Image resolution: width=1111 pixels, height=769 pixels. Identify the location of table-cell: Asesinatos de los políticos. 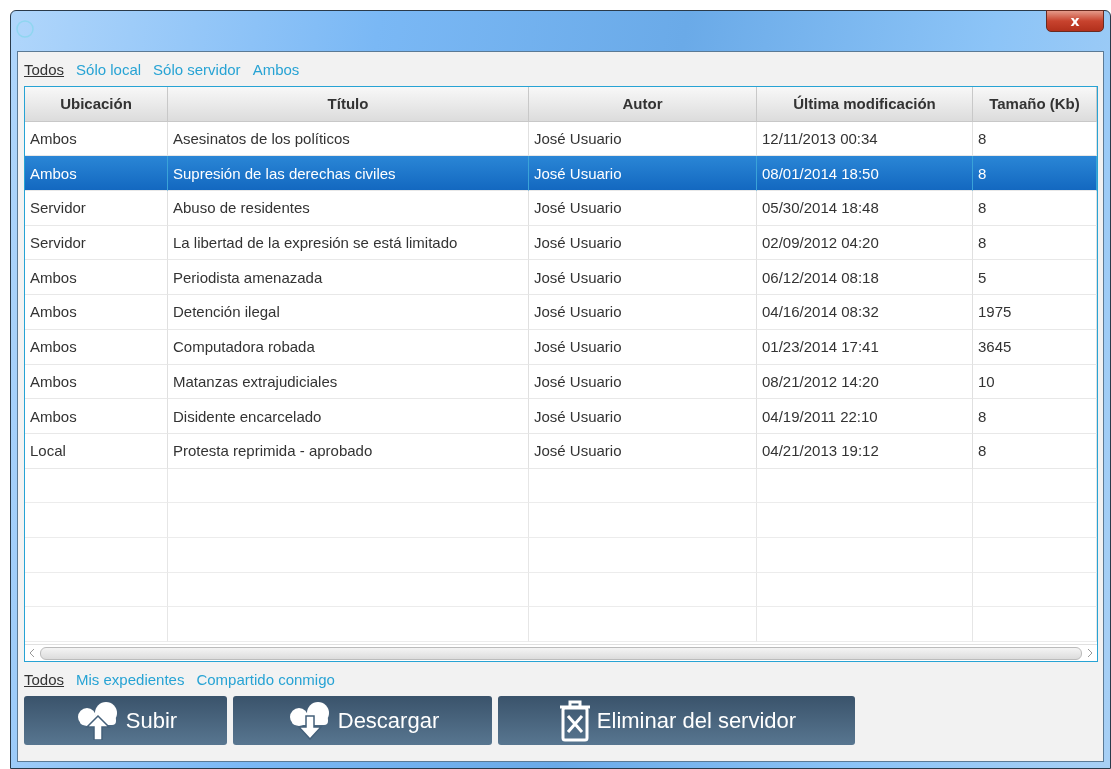
(348, 139).